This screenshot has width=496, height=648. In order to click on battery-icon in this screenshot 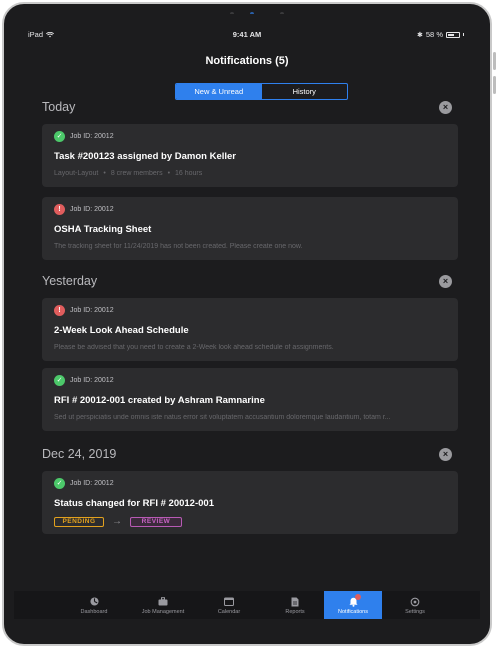, I will do `click(453, 34)`.